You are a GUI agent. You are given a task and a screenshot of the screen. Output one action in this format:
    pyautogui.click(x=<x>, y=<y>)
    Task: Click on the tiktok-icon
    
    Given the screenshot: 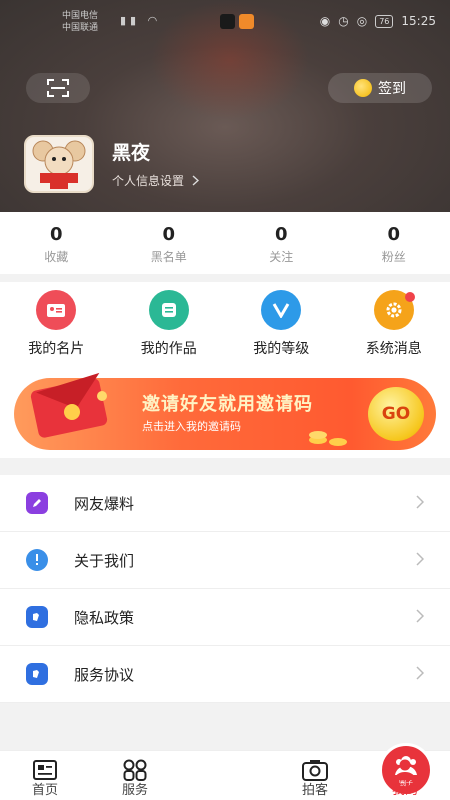 What is the action you would take?
    pyautogui.click(x=227, y=21)
    